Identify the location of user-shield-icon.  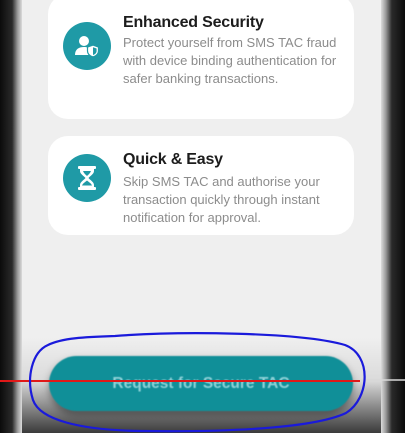
(87, 46).